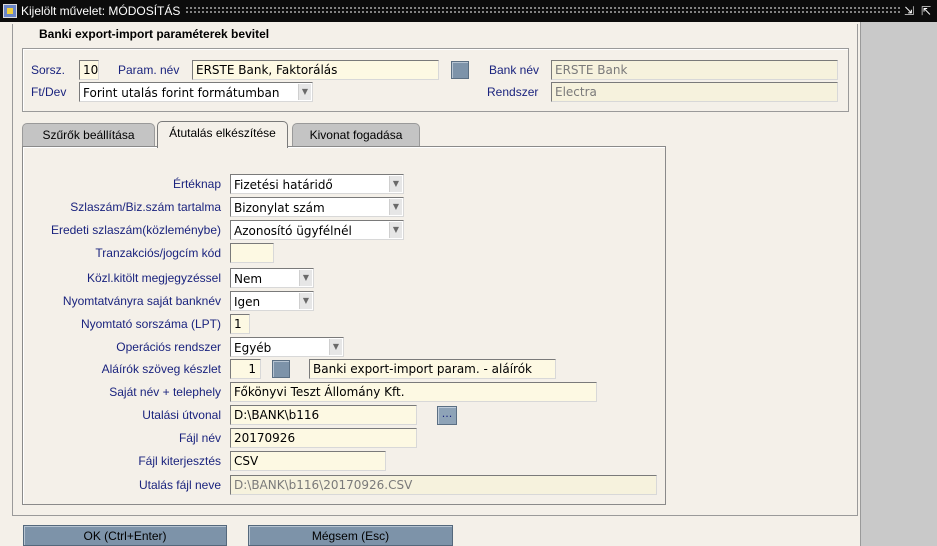 The height and width of the screenshot is (546, 937). What do you see at coordinates (308, 461) in the screenshot?
I see `kiterjesztes-field: CSV` at bounding box center [308, 461].